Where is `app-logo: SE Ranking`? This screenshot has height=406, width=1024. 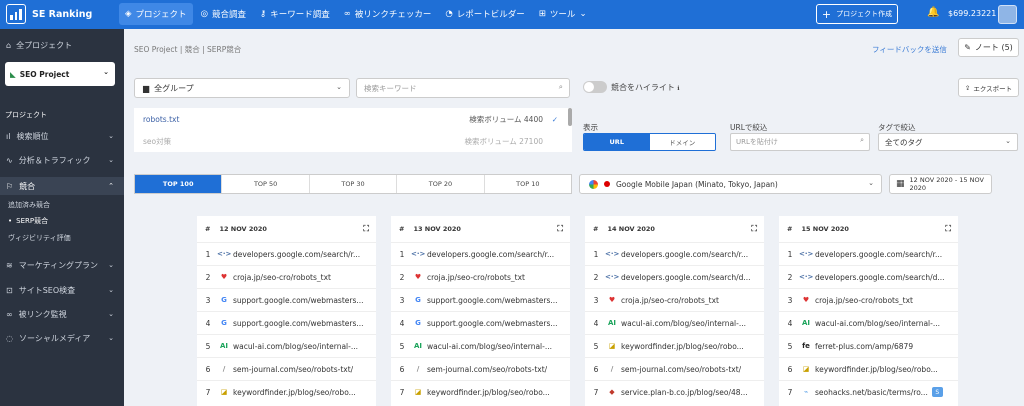
app-logo: SE Ranking is located at coordinates (49, 14).